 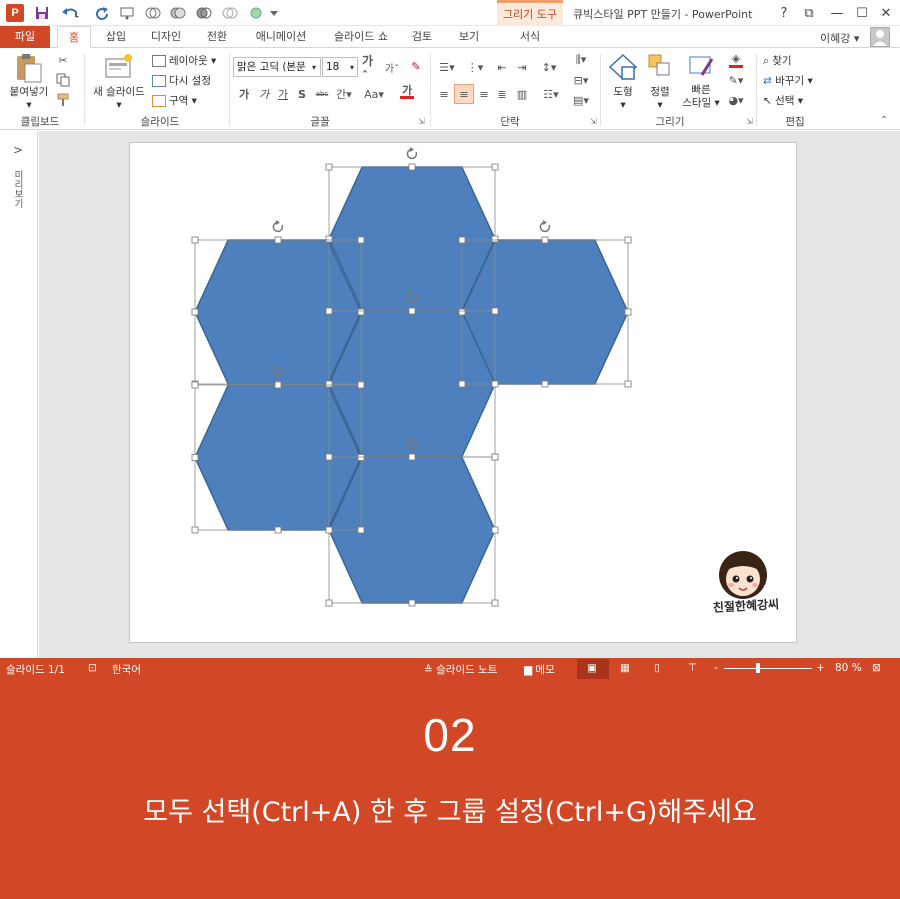 I want to click on powerpoint-app-icon: P, so click(x=15, y=13).